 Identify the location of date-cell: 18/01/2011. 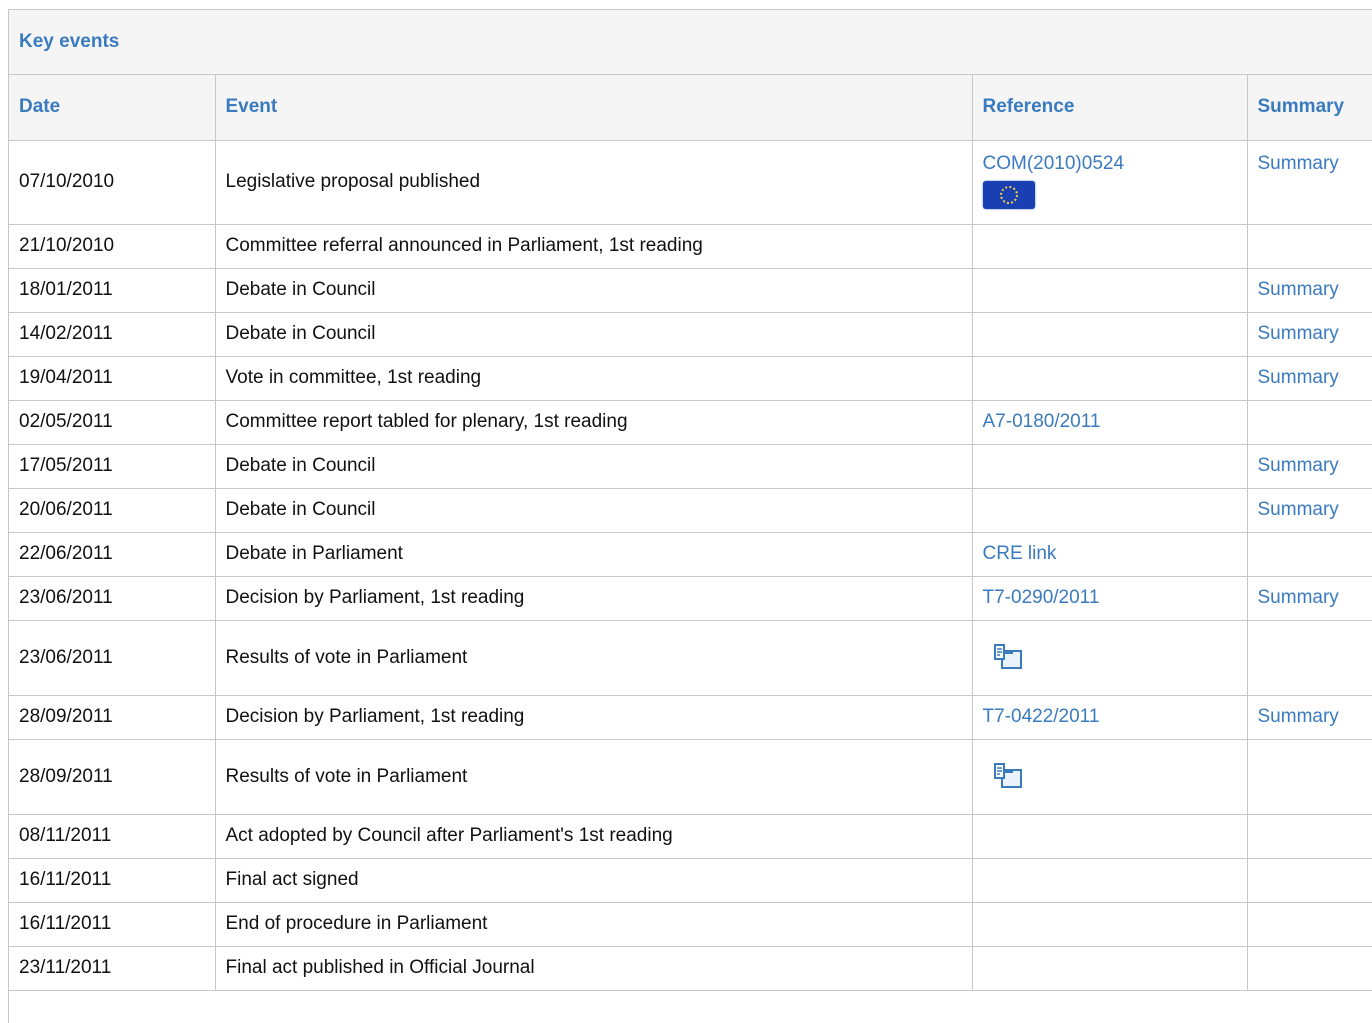
(112, 290).